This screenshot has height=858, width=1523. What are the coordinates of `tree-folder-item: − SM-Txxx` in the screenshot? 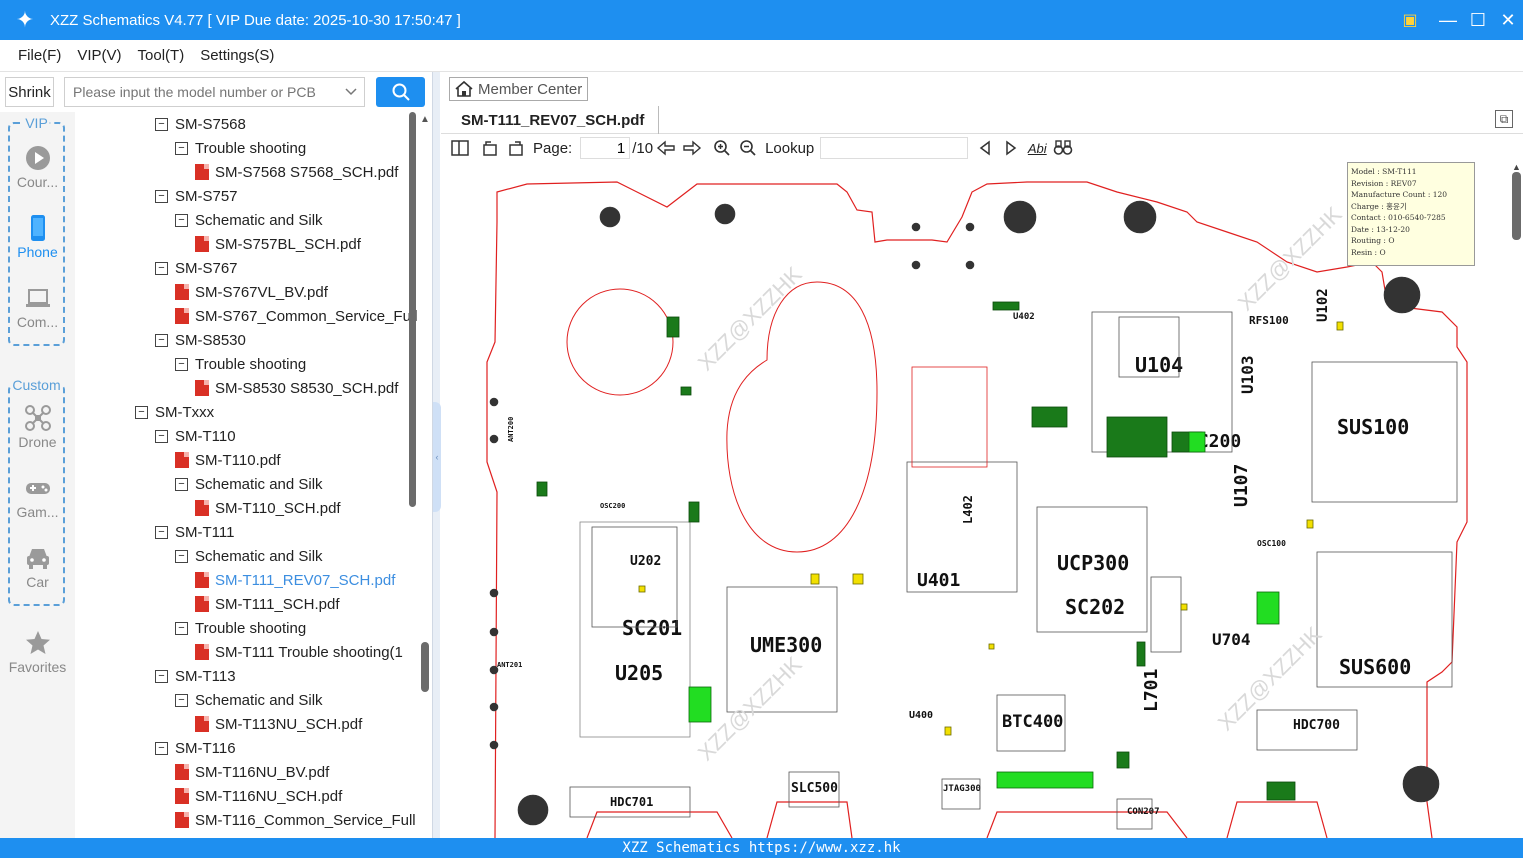 It's located at (174, 412).